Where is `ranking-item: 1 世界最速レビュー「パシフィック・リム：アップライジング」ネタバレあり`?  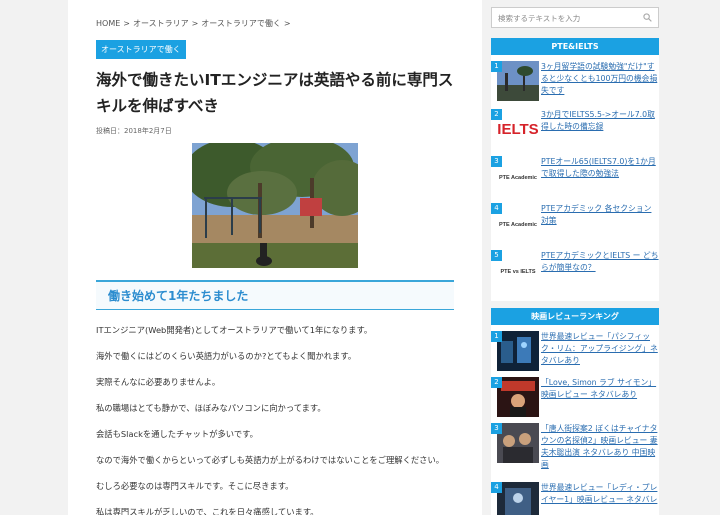
ranking-item: 1 世界最速レビュー「パシフィック・リム：アップライジング」ネタバレあり is located at coordinates (575, 354).